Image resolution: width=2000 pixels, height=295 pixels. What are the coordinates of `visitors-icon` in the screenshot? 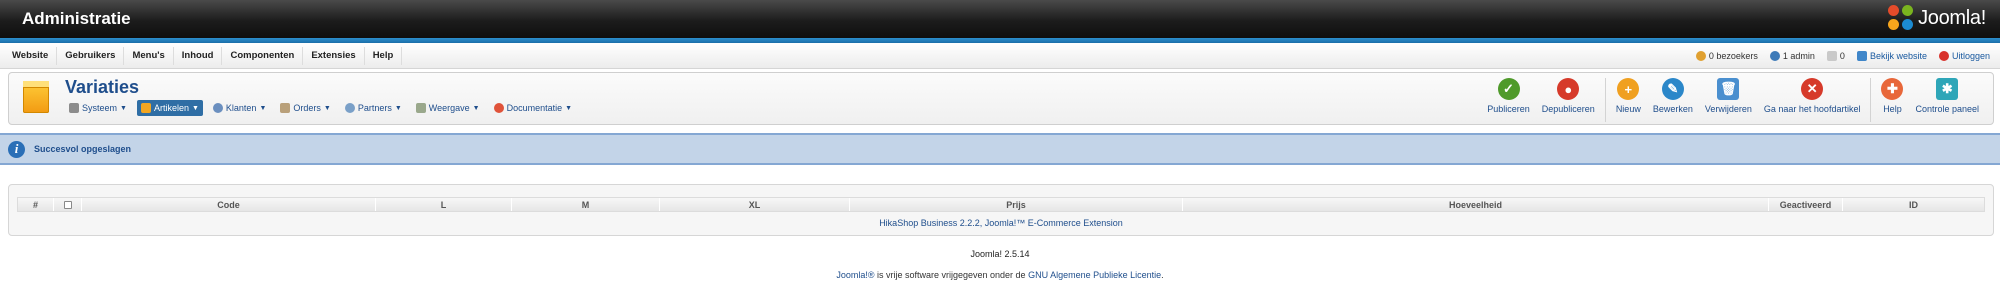 It's located at (1700, 55).